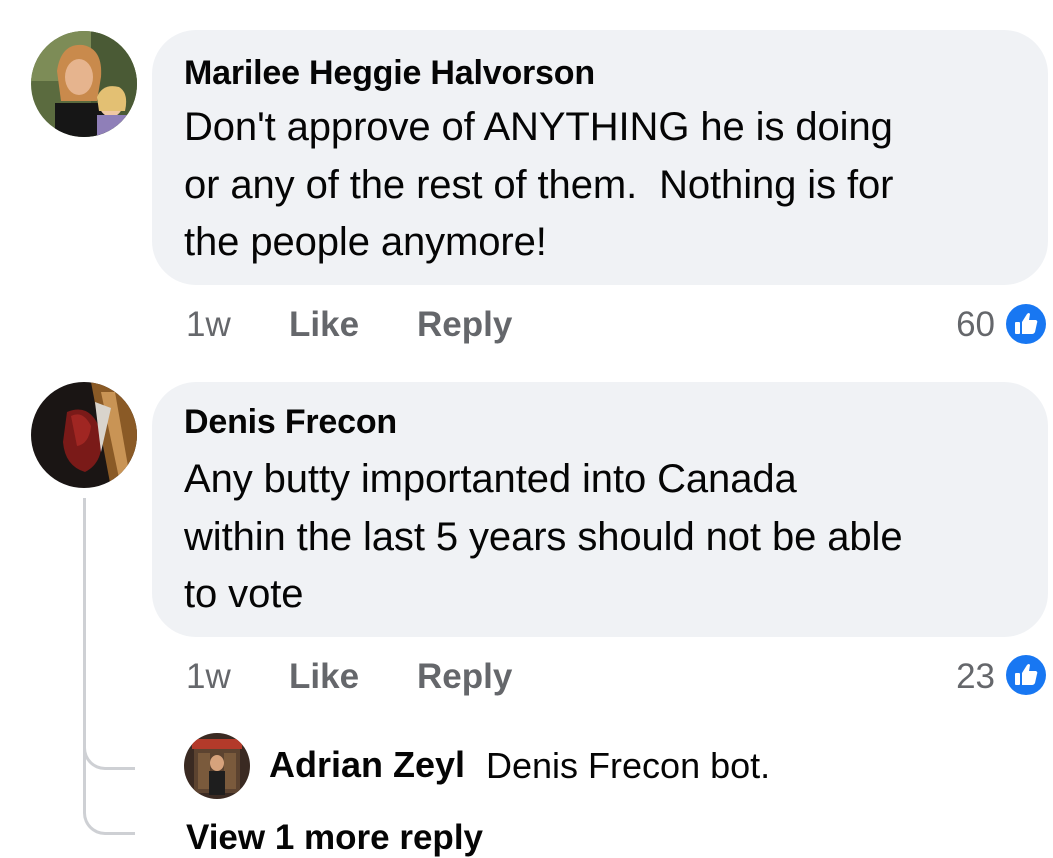 This screenshot has width=1053, height=858. Describe the element at coordinates (365, 242) in the screenshot. I see `comment-text-line: the people anymore!` at that location.